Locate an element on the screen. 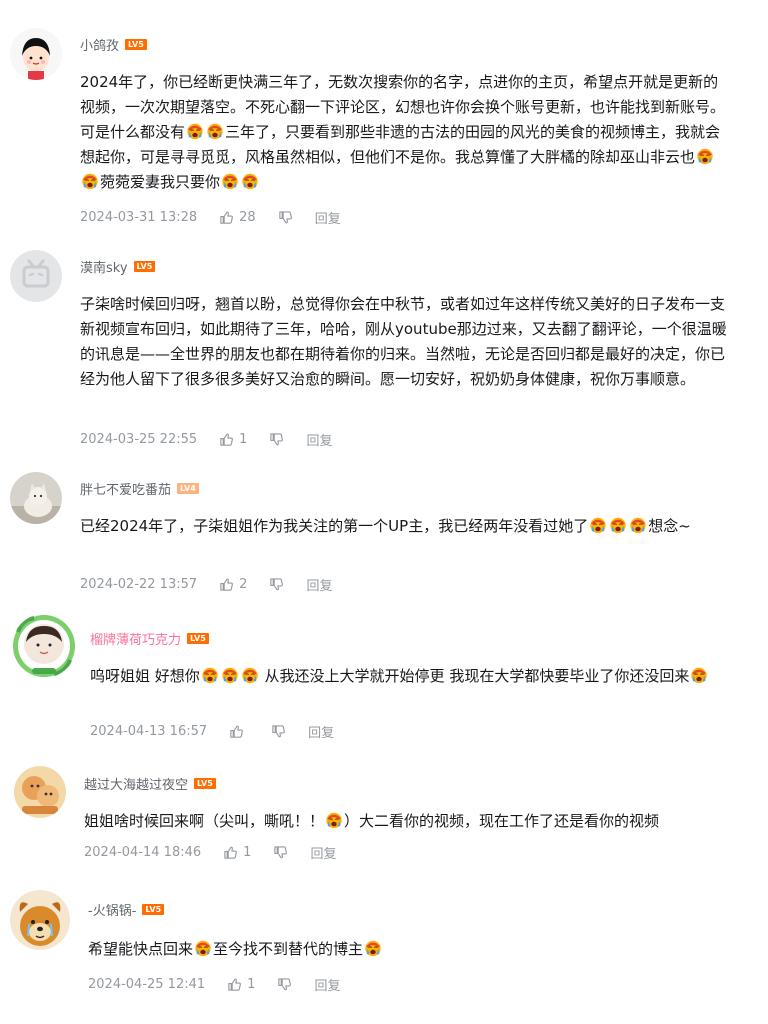  avatar-illustration-icon is located at coordinates (40, 792).